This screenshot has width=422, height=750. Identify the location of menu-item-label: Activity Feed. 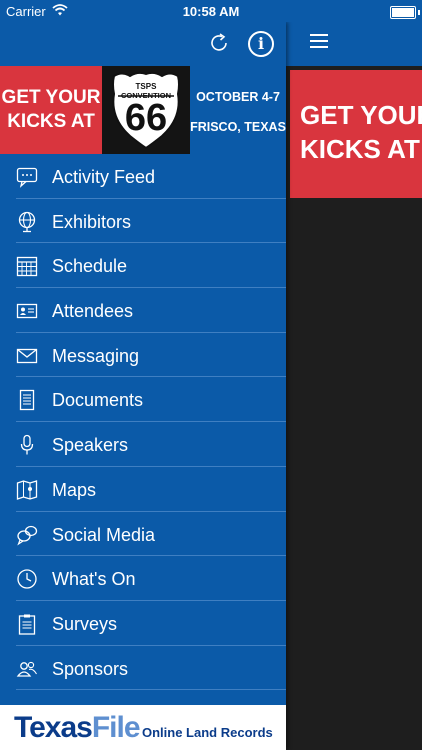
(104, 177).